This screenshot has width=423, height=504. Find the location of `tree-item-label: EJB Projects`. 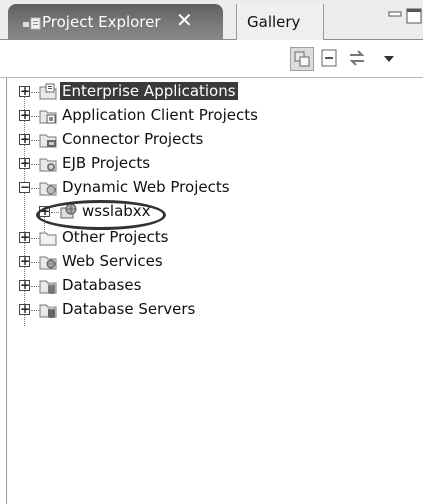

tree-item-label: EJB Projects is located at coordinates (106, 163).